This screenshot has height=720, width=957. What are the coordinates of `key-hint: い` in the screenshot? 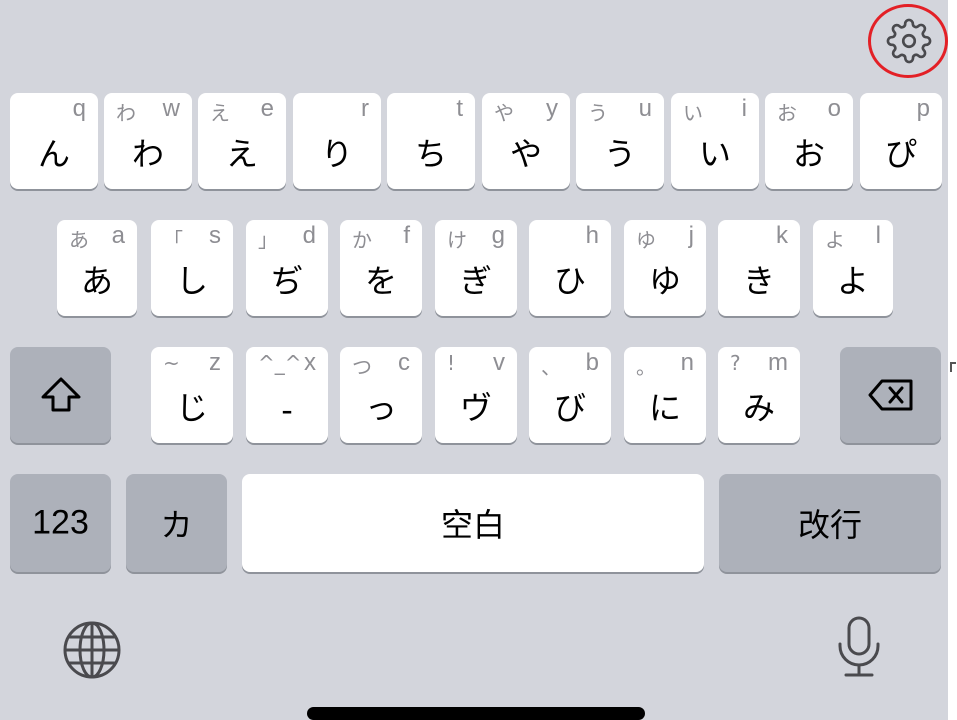 It's located at (693, 113).